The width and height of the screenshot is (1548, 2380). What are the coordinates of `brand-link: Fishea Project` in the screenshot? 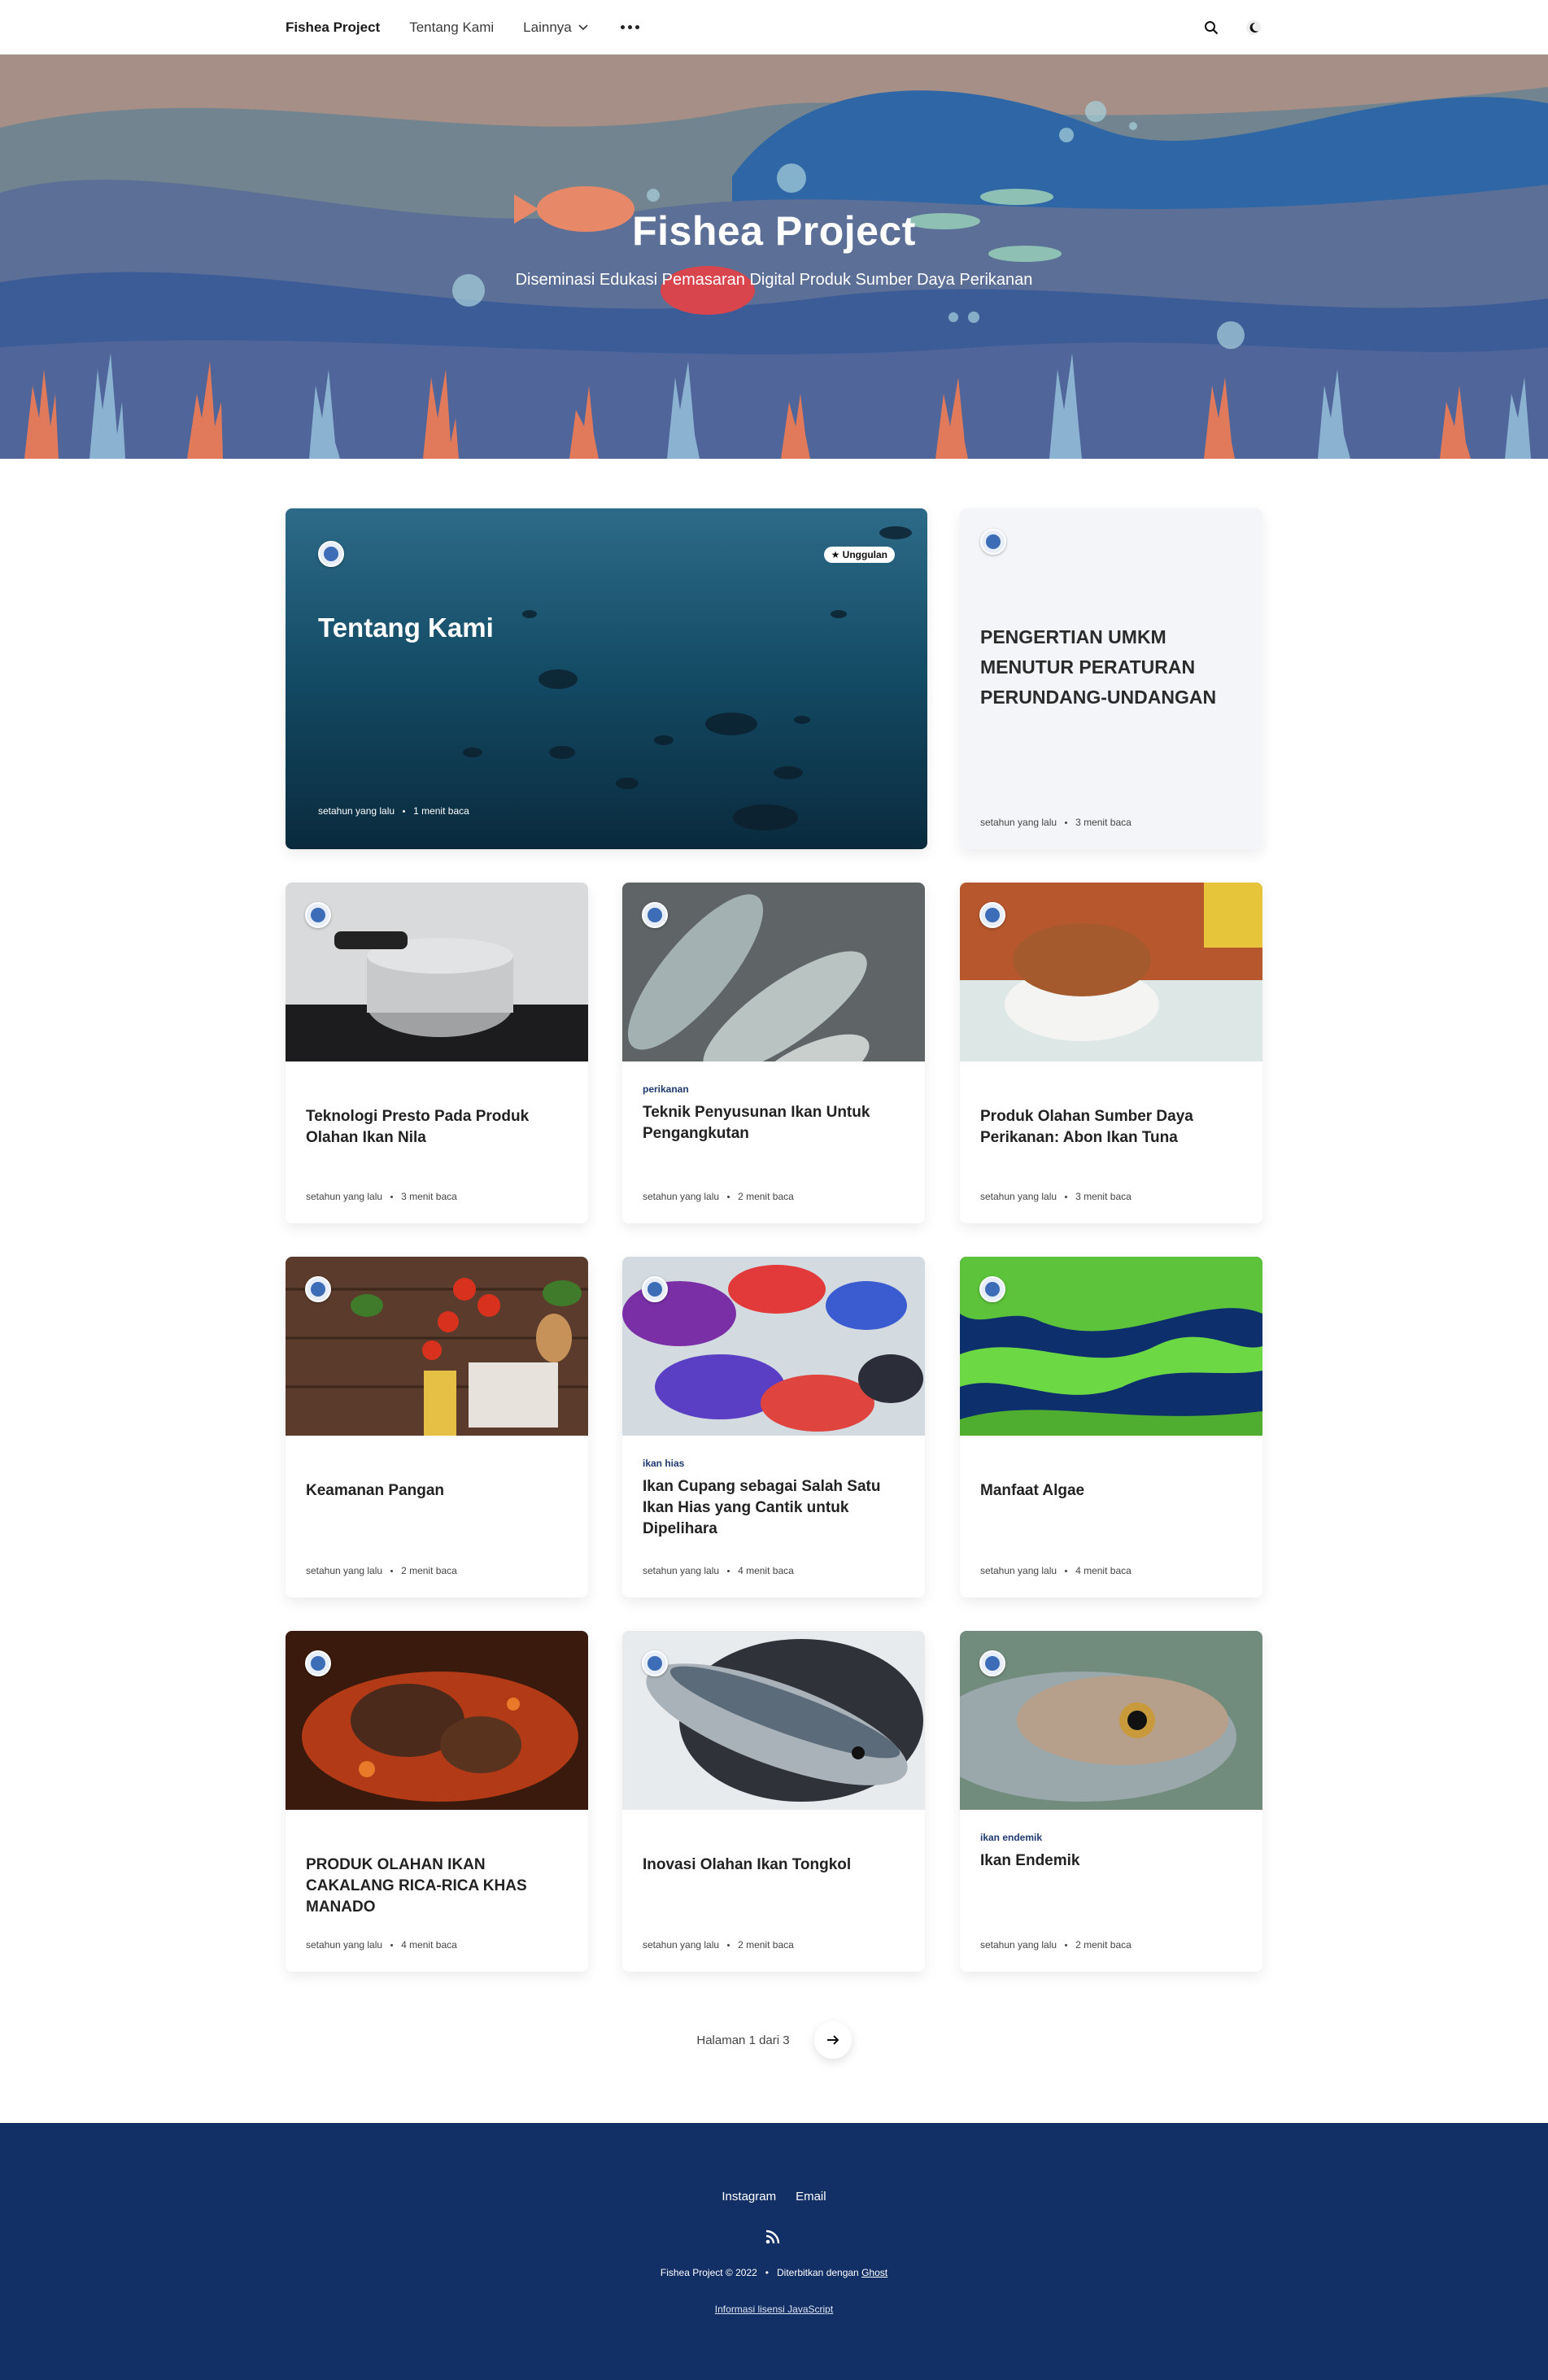 It's located at (333, 28).